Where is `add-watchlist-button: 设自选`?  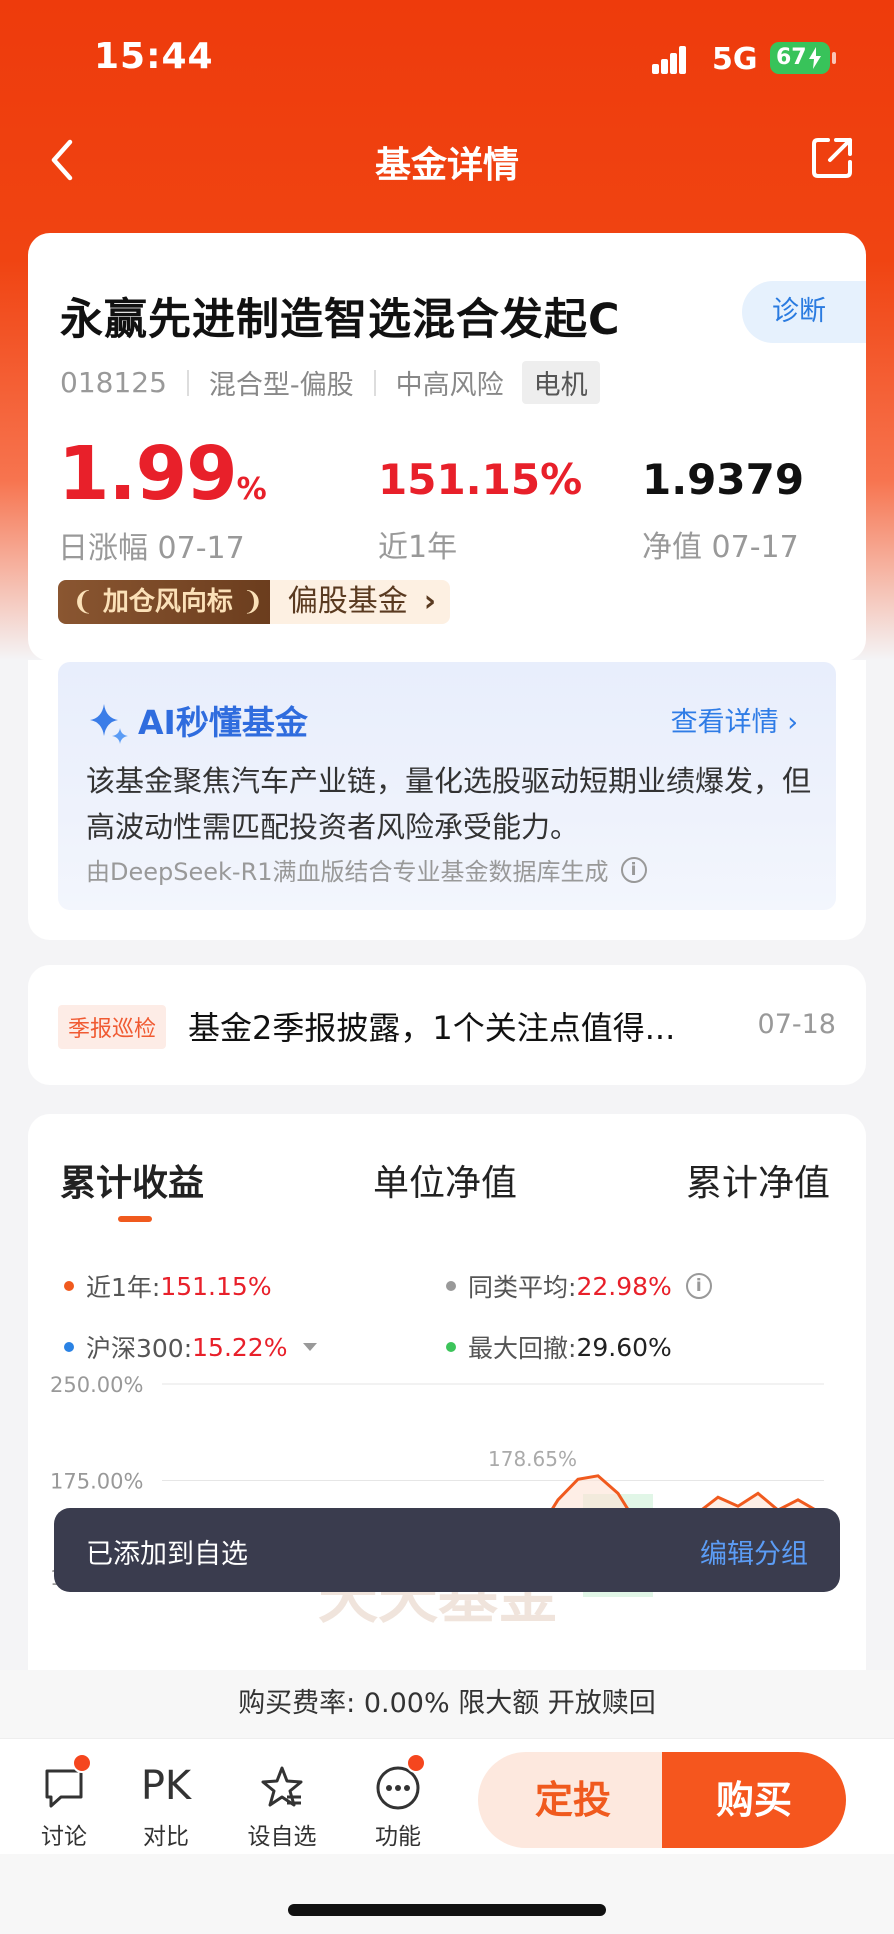 add-watchlist-button: 设自选 is located at coordinates (282, 1806).